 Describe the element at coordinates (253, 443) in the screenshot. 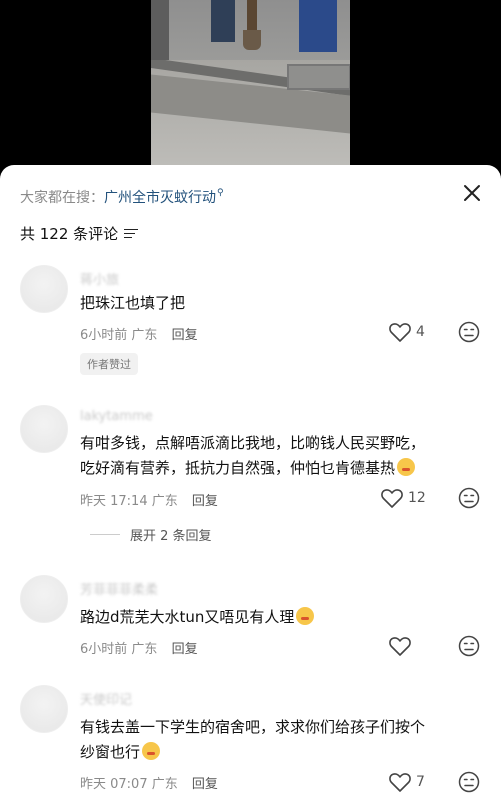

I see `comment-text-line: 有咁多钱，点解唔派滴比我地，比啲钱人民买野吃，` at that location.